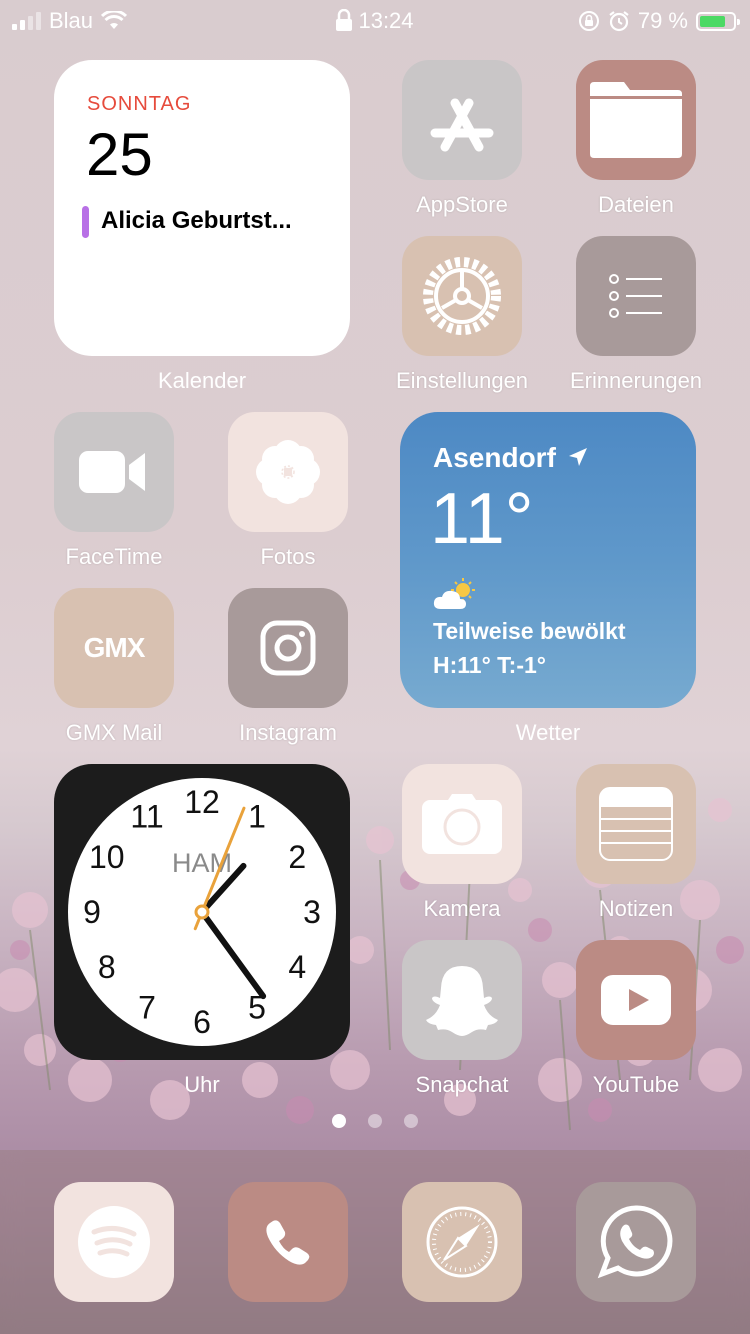 This screenshot has width=750, height=1334. Describe the element at coordinates (462, 908) in the screenshot. I see `app-label: Kamera` at that location.